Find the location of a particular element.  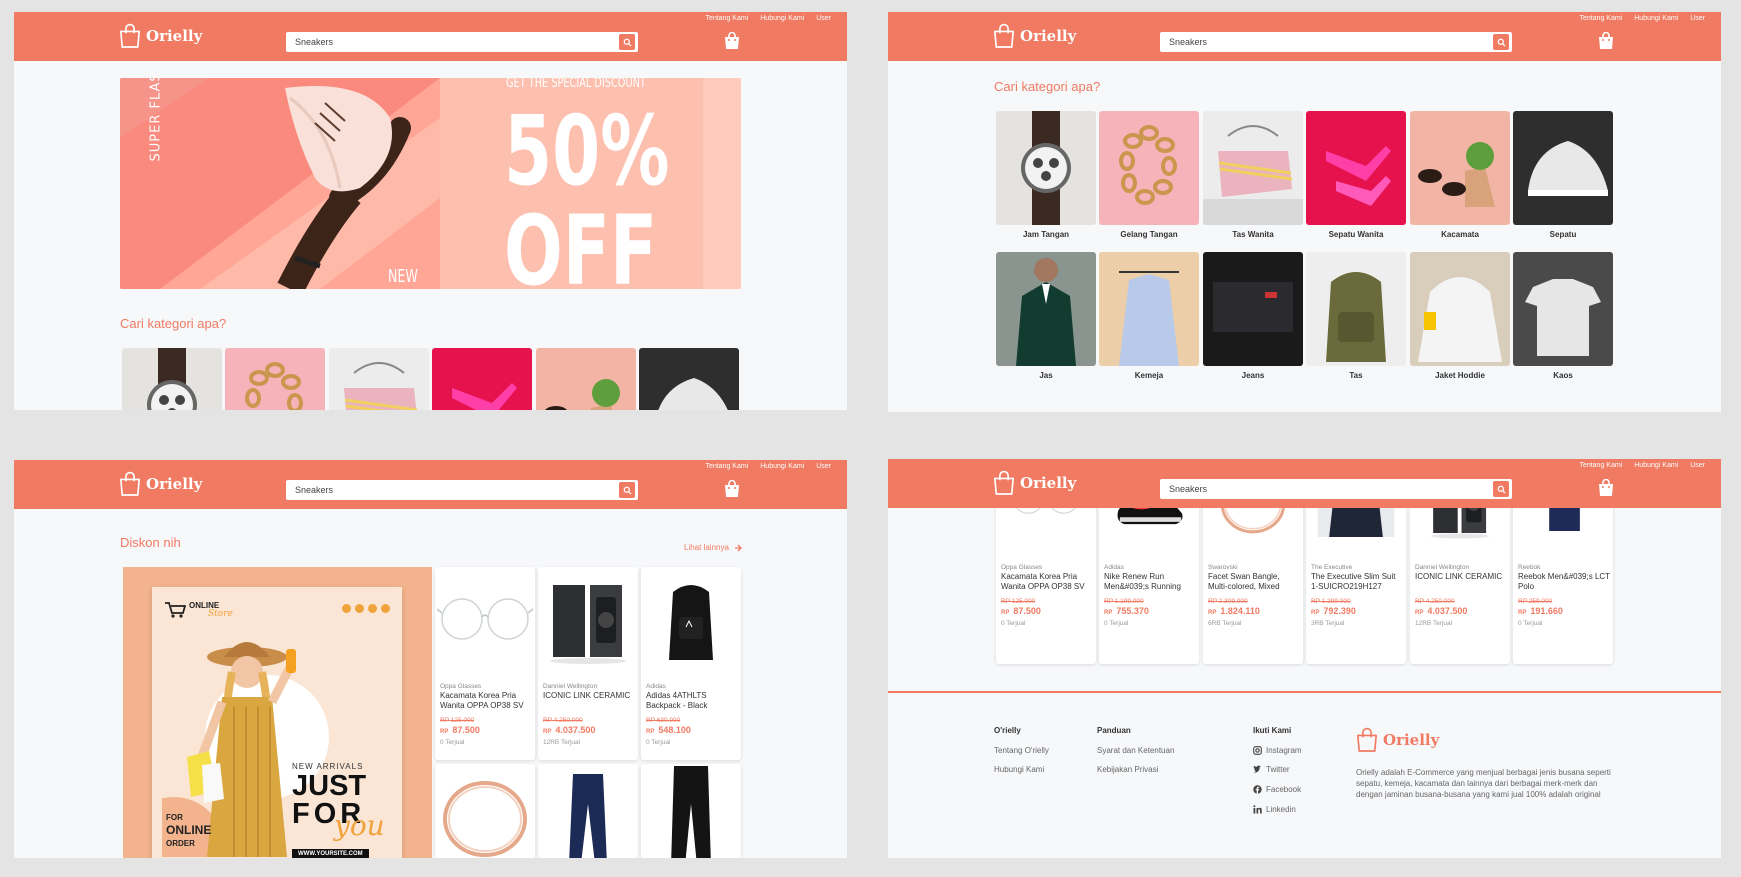

footer-link-contact: Hubungi Kami is located at coordinates (1019, 769).